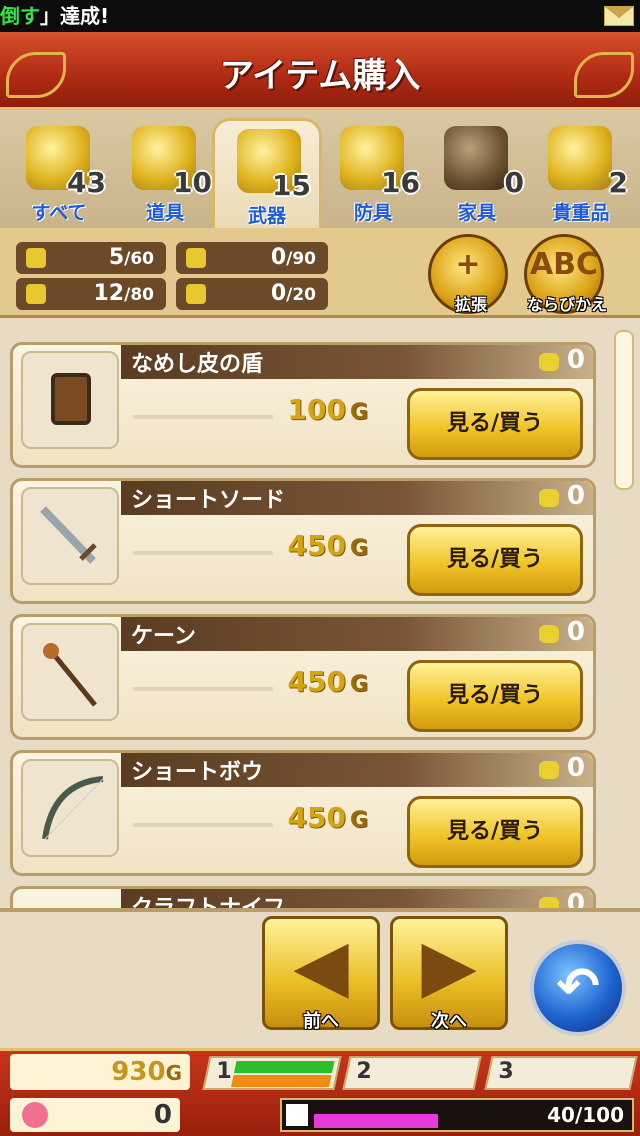 The image size is (640, 1136). Describe the element at coordinates (327, 409) in the screenshot. I see `item-price: 100 G` at that location.